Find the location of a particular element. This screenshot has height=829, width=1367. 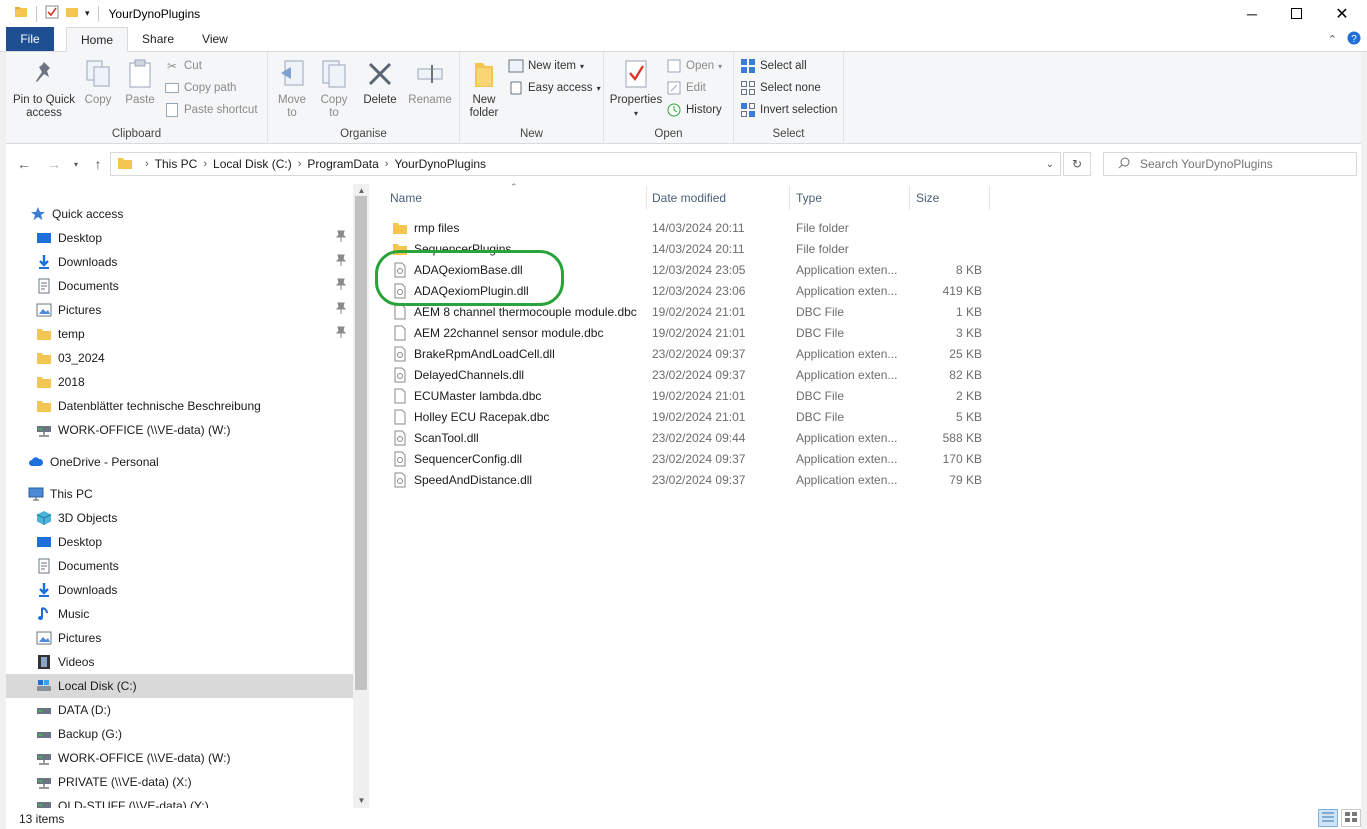

quick-access-dropdown-icon: ▾ is located at coordinates (87, 13).